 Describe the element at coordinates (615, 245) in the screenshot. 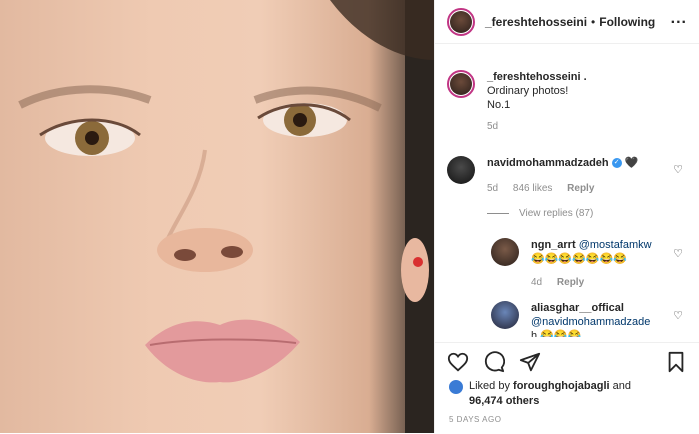

I see `reply-mention: @mostafamkw` at that location.